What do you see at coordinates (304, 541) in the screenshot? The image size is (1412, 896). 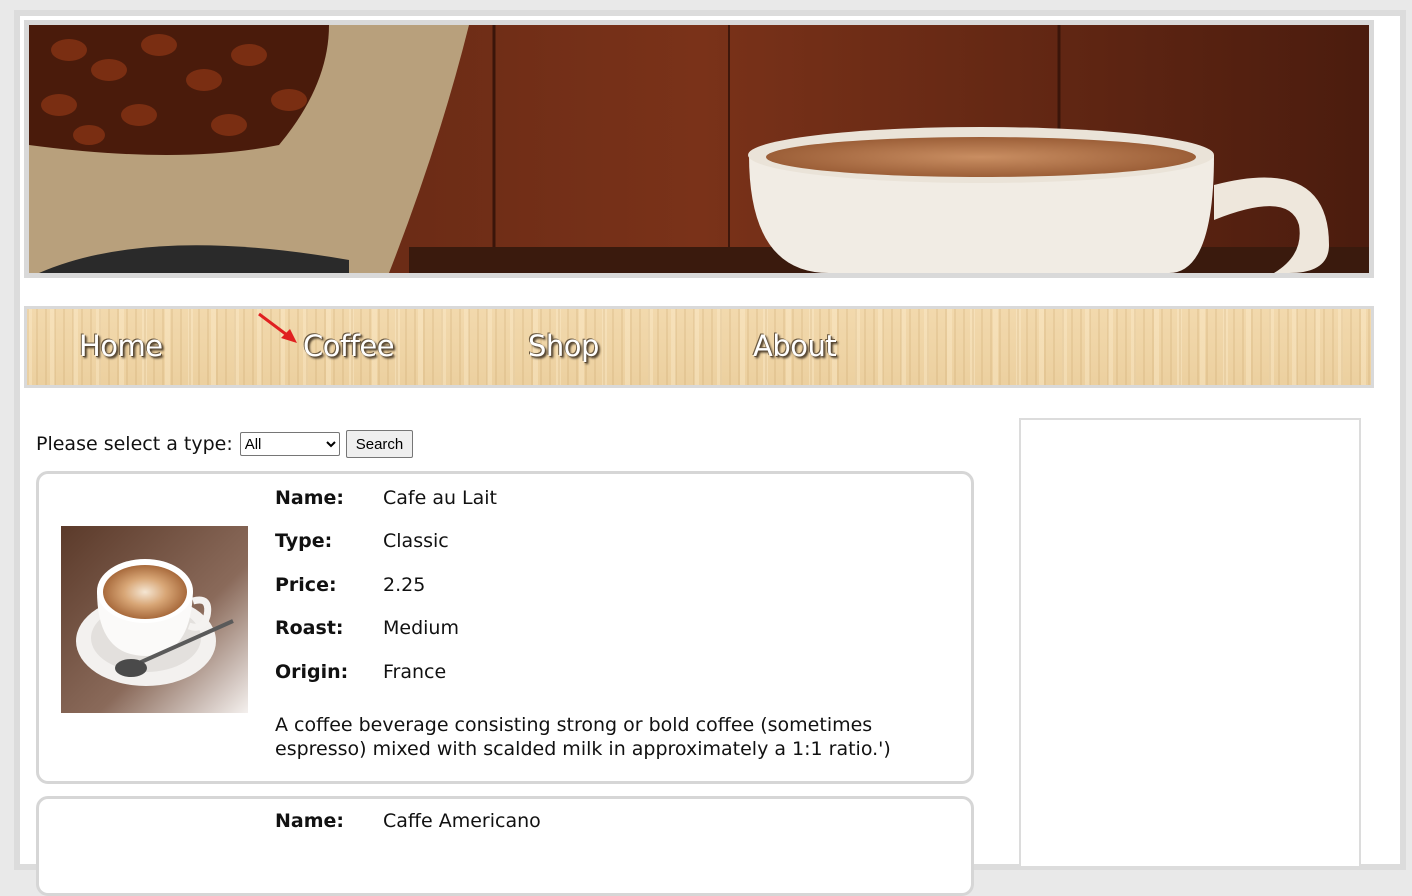 I see `type-label: Type:` at bounding box center [304, 541].